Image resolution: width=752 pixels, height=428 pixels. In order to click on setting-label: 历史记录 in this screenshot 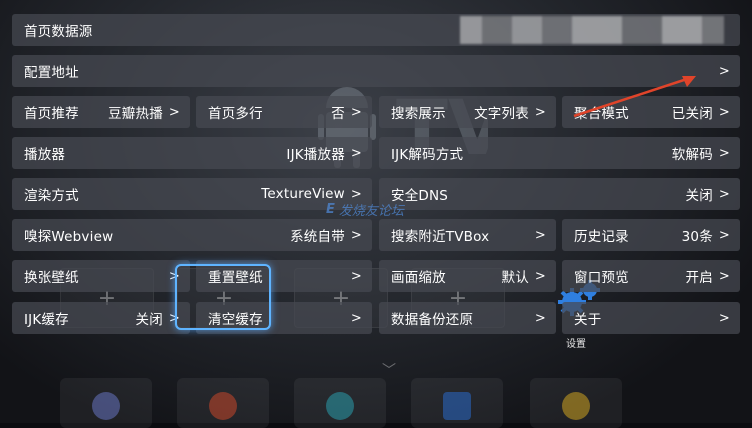, I will do `click(601, 237)`.